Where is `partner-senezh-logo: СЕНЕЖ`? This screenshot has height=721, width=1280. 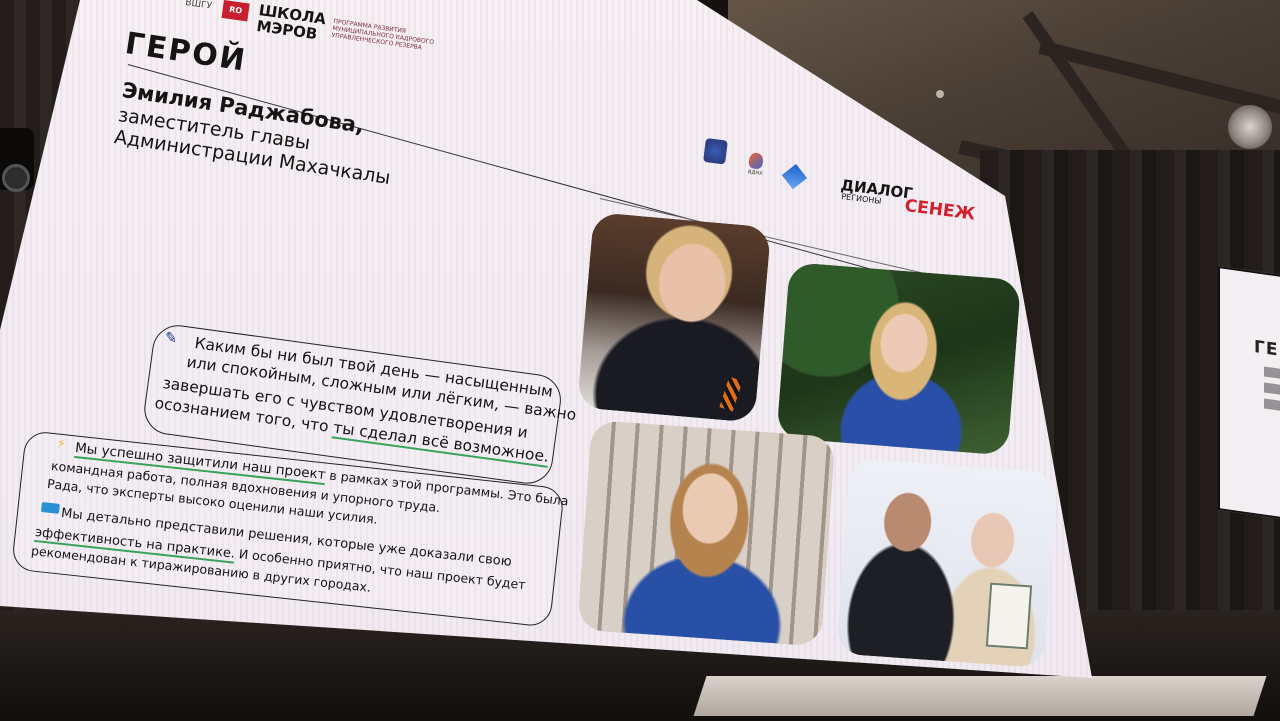 partner-senezh-logo: СЕНЕЖ is located at coordinates (940, 210).